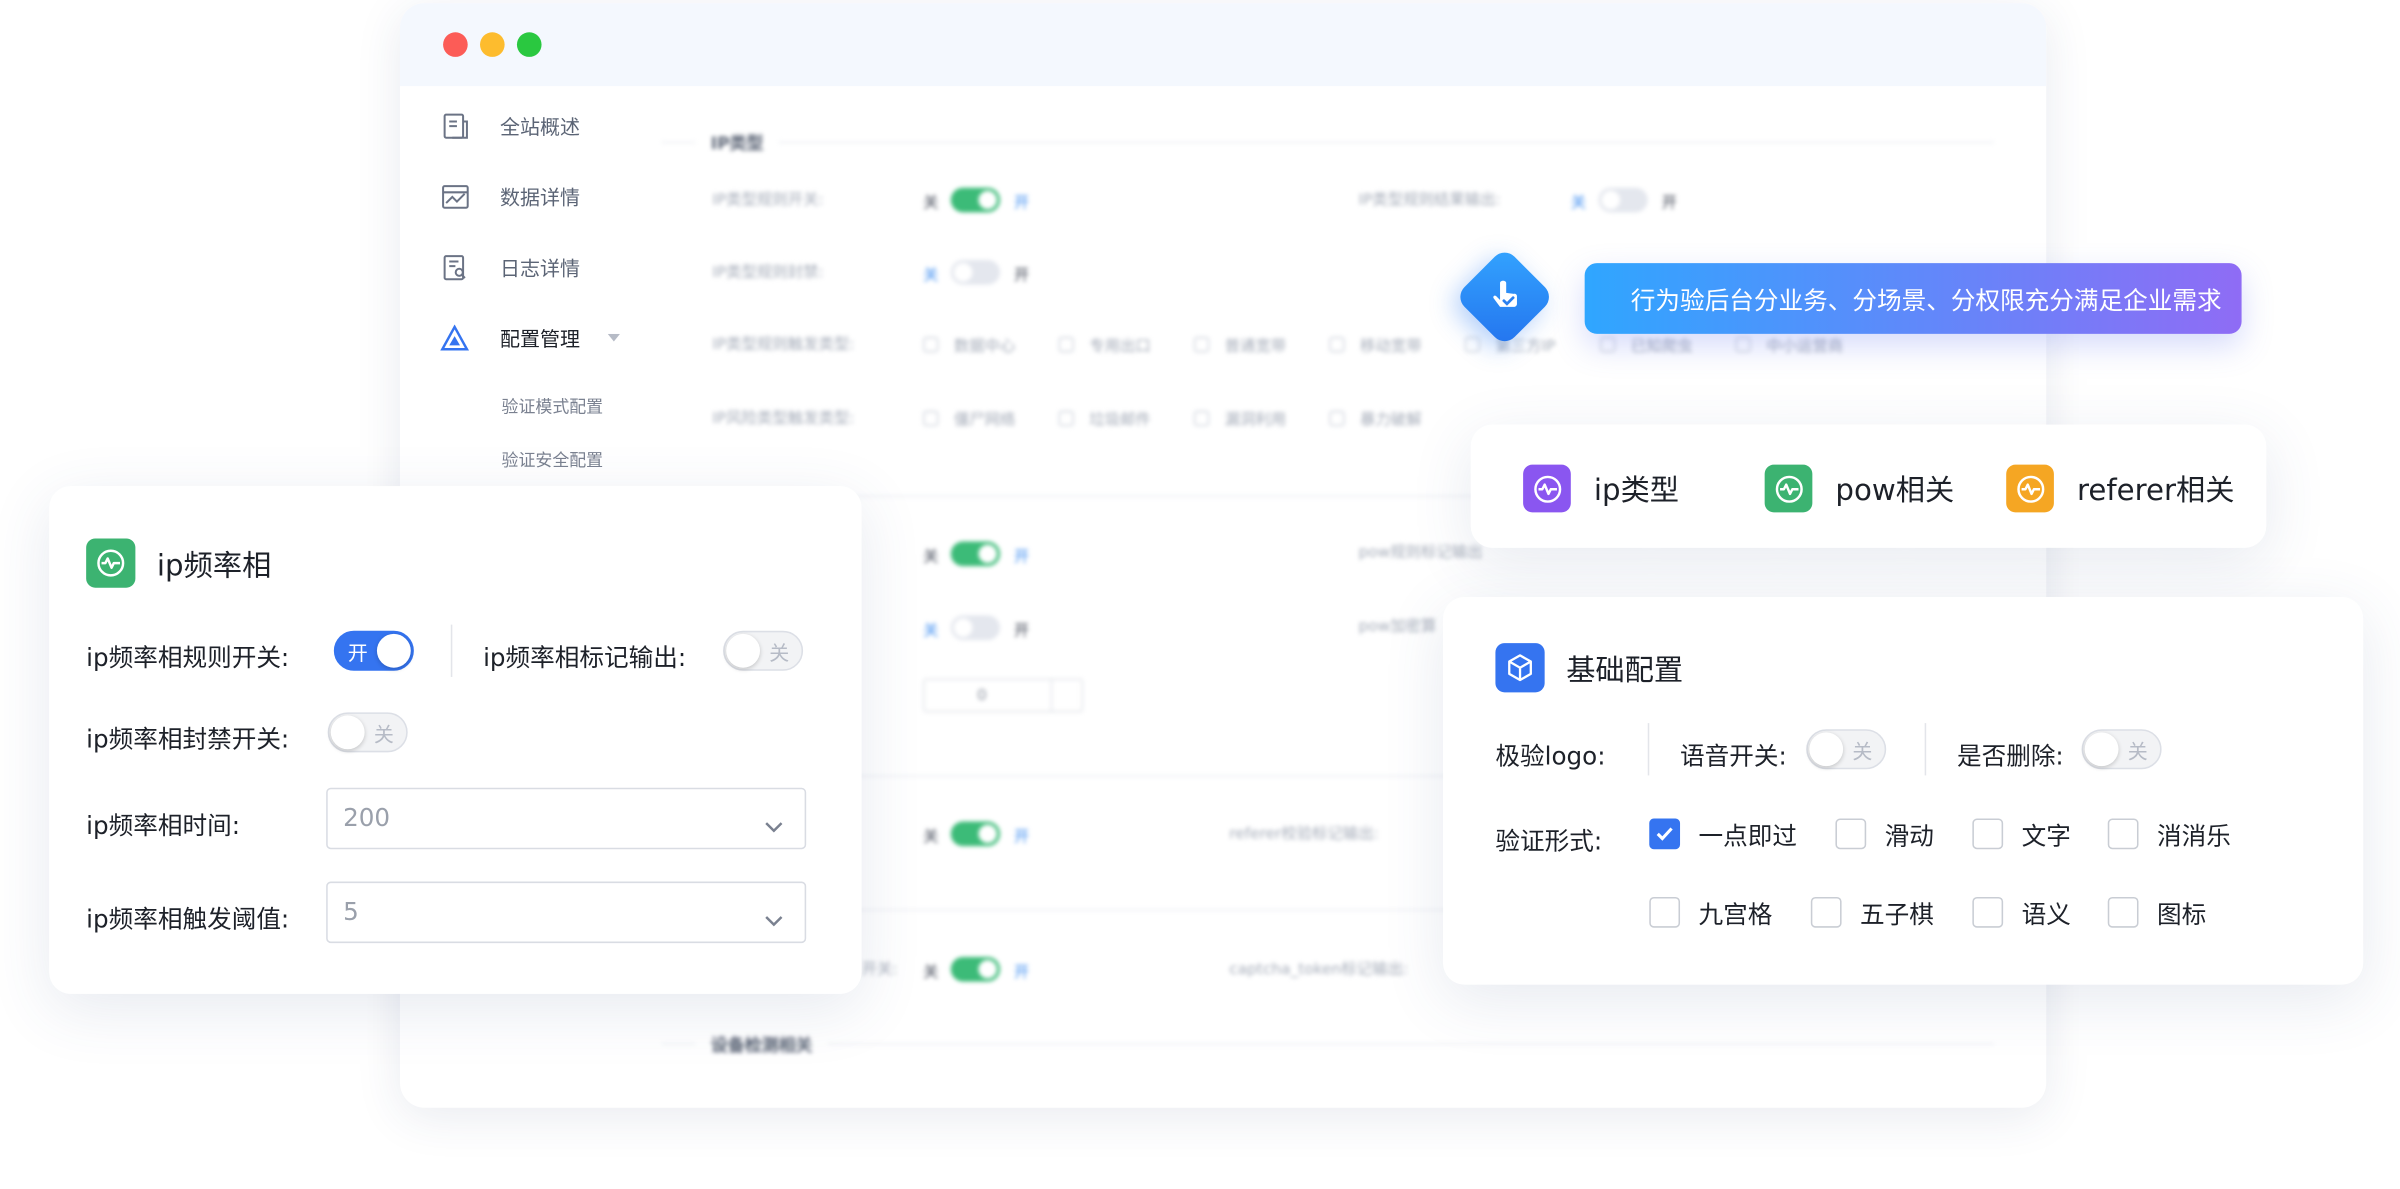  I want to click on delete-toggle: 关, so click(2121, 749).